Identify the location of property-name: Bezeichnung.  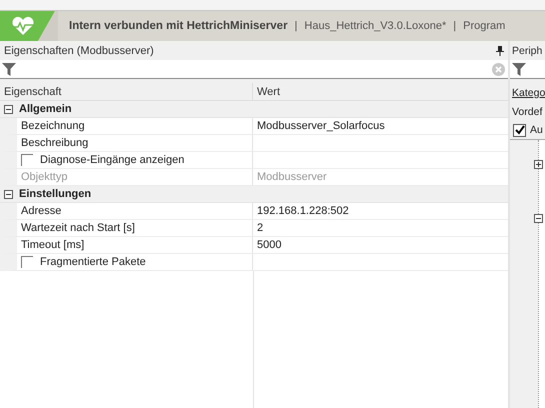
(53, 126).